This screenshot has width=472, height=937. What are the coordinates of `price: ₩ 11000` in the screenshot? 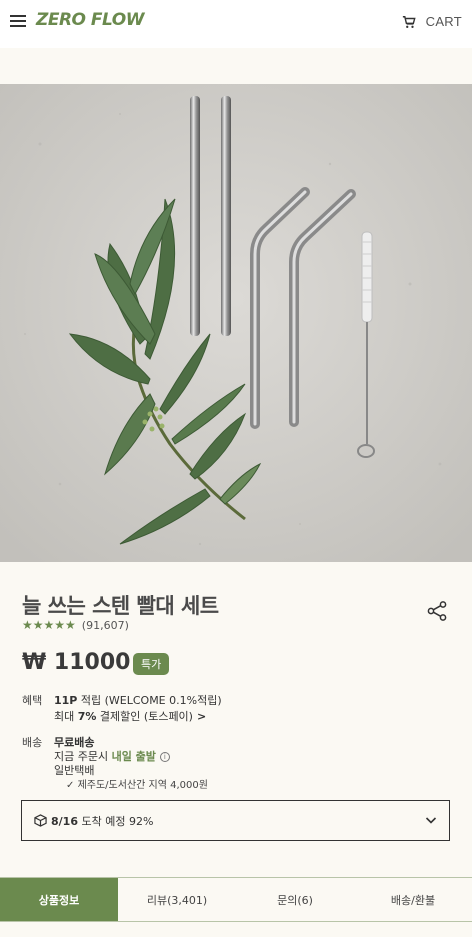 It's located at (76, 662).